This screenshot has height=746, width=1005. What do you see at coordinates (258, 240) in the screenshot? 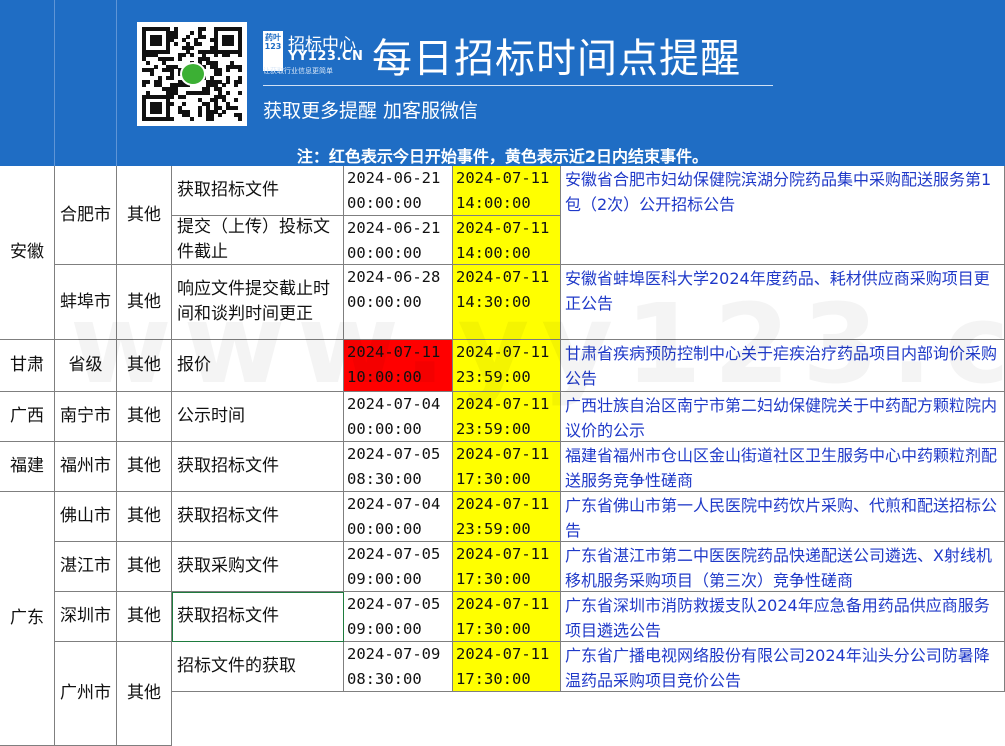
I see `task-cell: 提交（上传）投标文件截止` at bounding box center [258, 240].